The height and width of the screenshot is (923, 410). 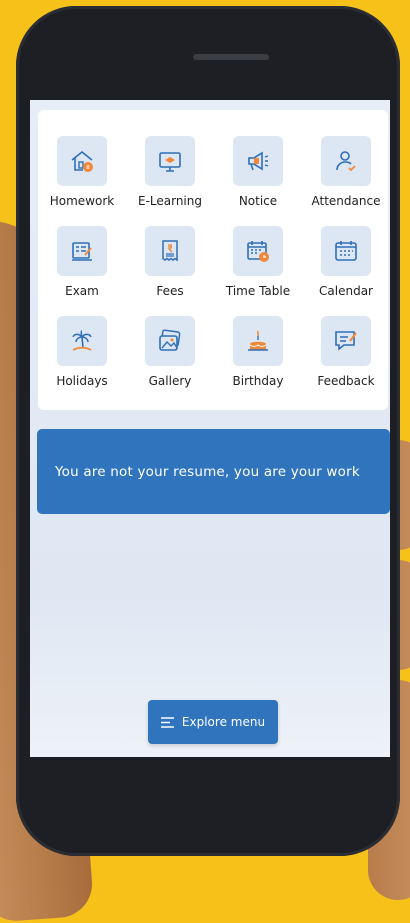 I want to click on menu-item-homework: Homework, so click(x=82, y=176).